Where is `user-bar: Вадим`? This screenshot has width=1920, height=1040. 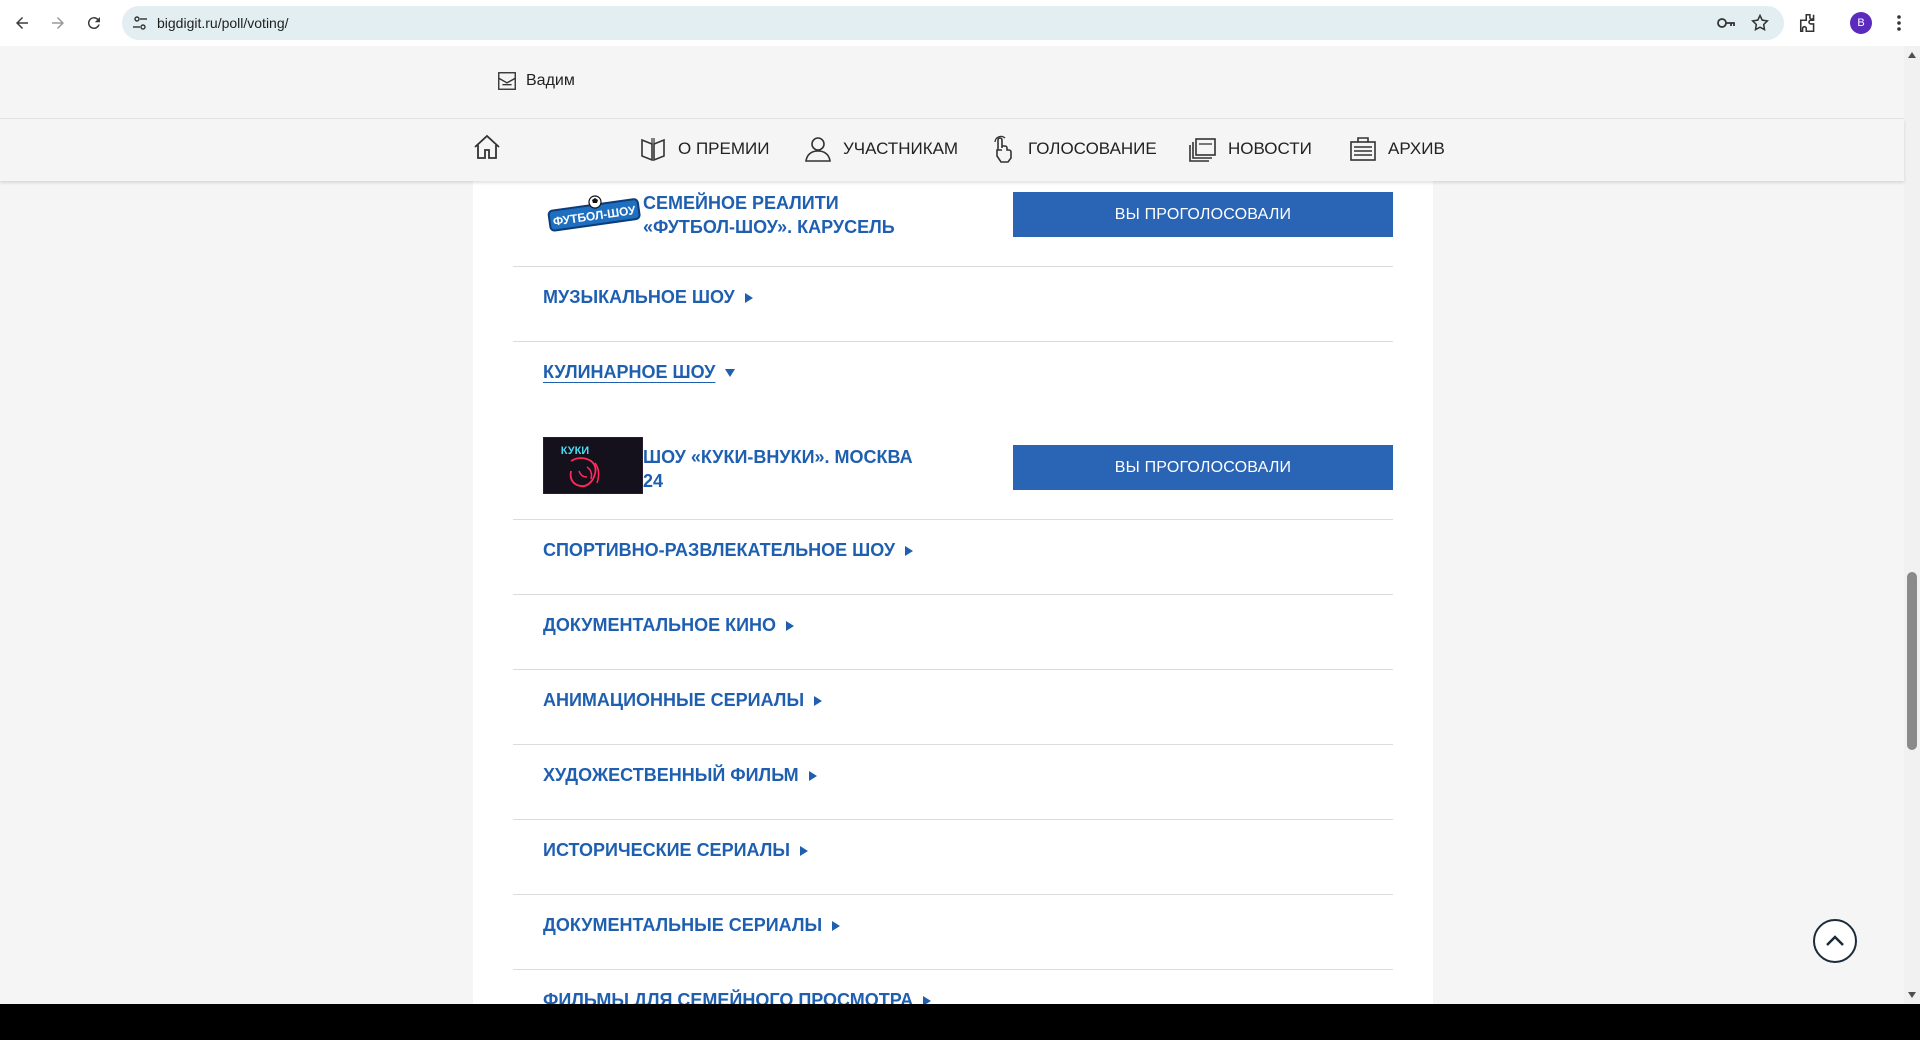
user-bar: Вадим is located at coordinates (952, 82).